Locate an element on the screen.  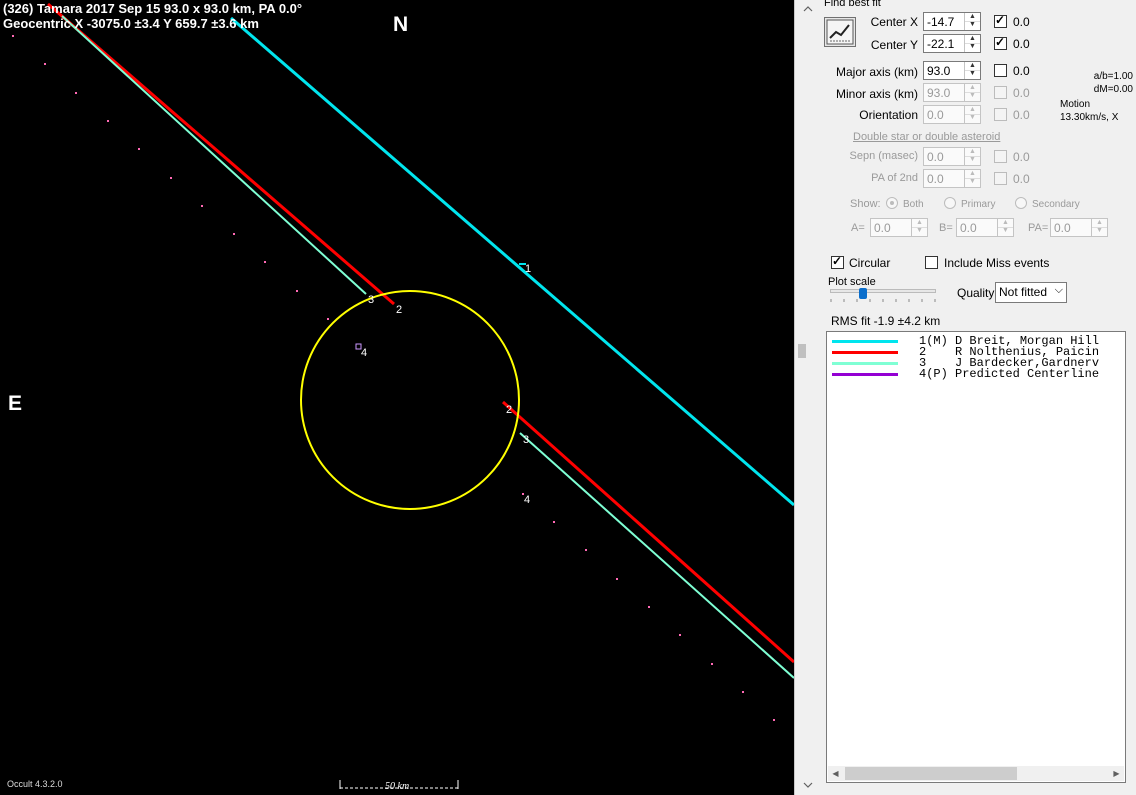
pa-2nd-checkbox is located at coordinates (1000, 178).